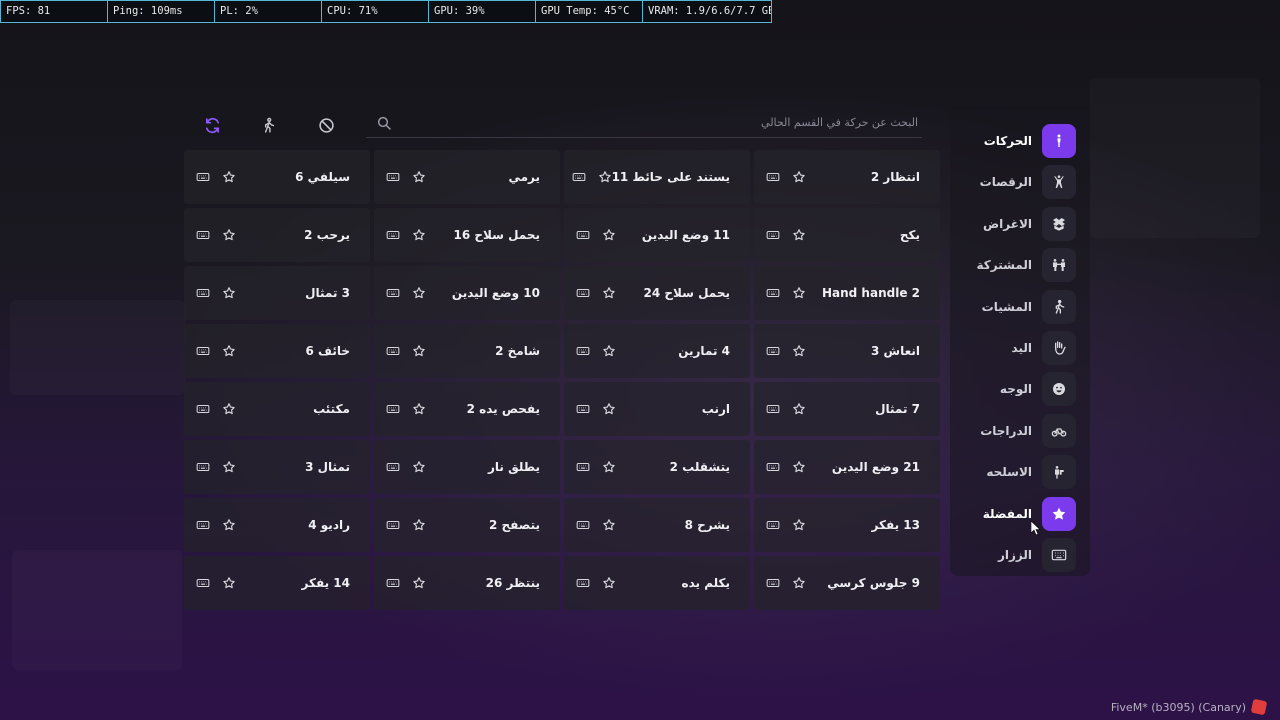 The width and height of the screenshot is (1280, 720). What do you see at coordinates (1028, 430) in the screenshot?
I see `sidebar-item-bike: الدراجات` at bounding box center [1028, 430].